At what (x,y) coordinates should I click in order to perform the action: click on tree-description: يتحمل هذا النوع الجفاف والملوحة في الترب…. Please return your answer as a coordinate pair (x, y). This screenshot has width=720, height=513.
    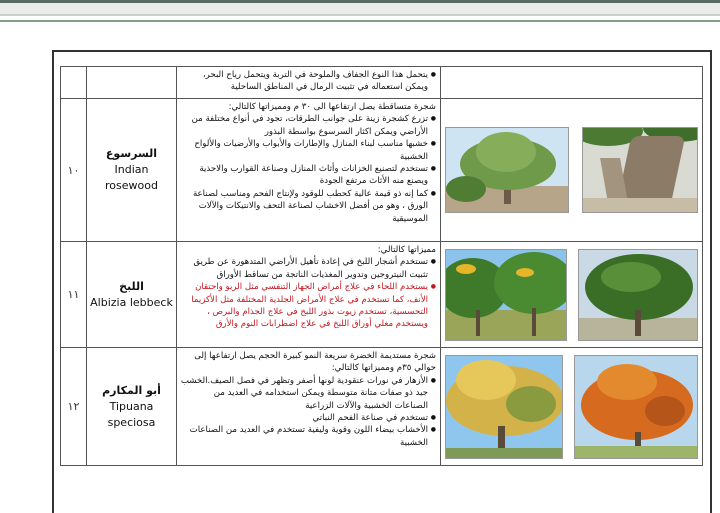
    Looking at the image, I should click on (308, 82).